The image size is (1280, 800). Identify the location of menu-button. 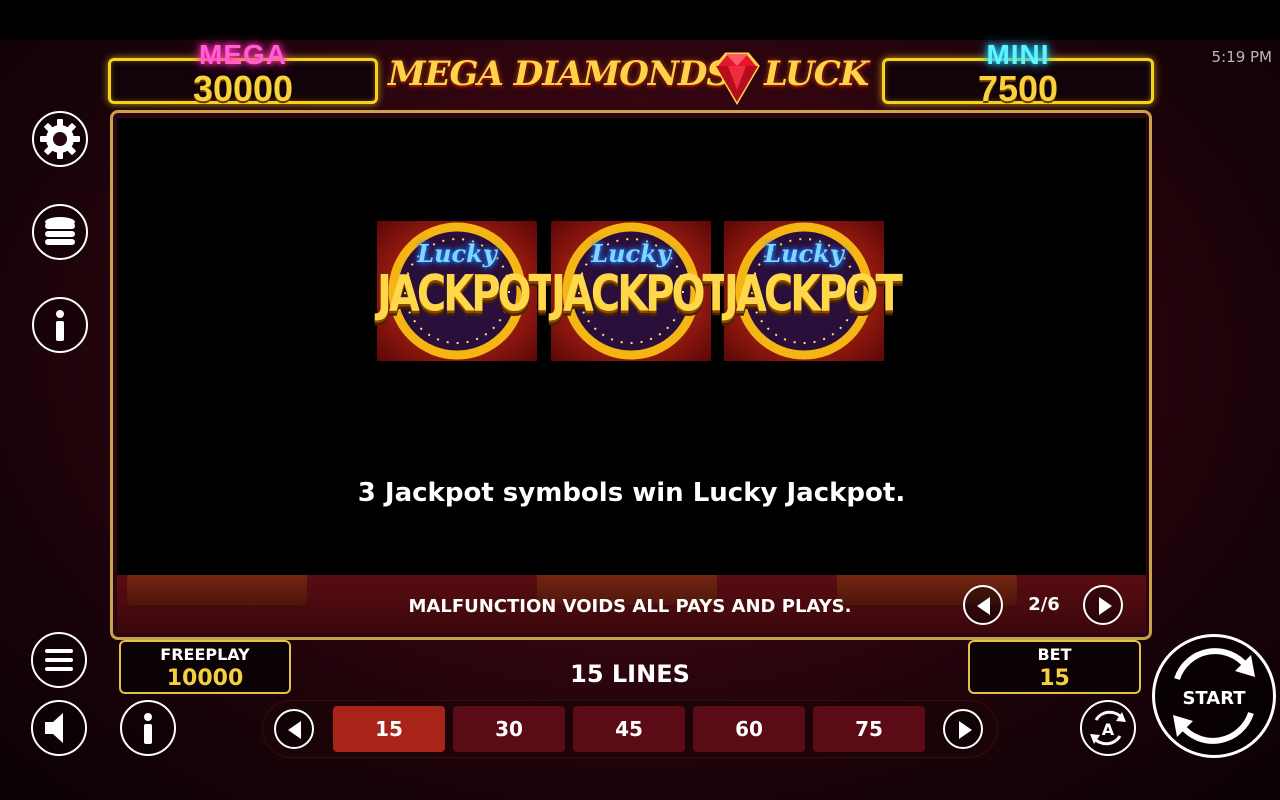
(59, 660).